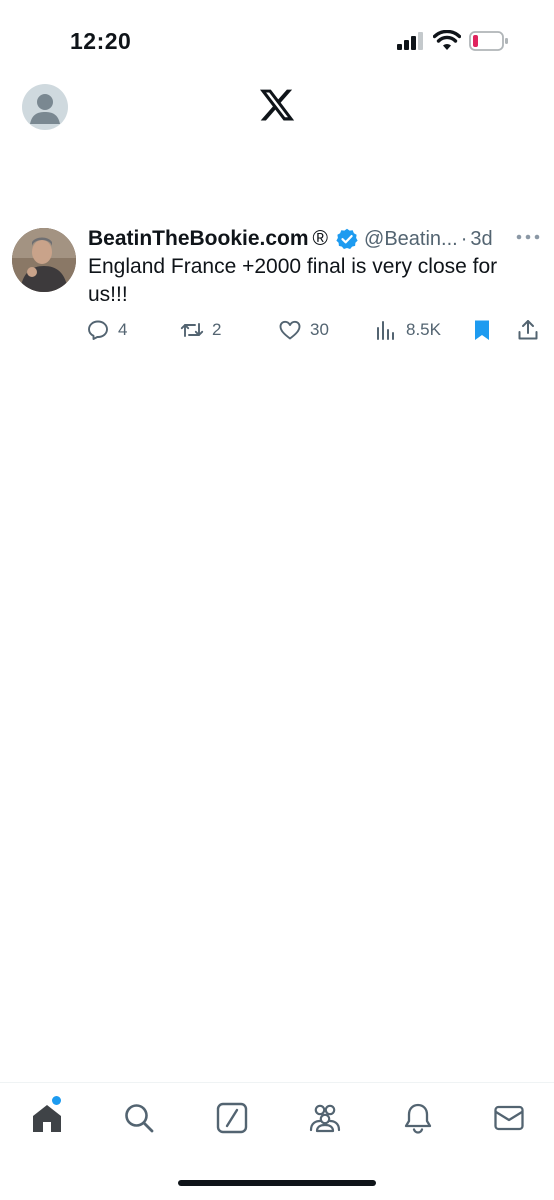 The image size is (554, 1200). What do you see at coordinates (410, 41) in the screenshot?
I see `cellular-signal-icon` at bounding box center [410, 41].